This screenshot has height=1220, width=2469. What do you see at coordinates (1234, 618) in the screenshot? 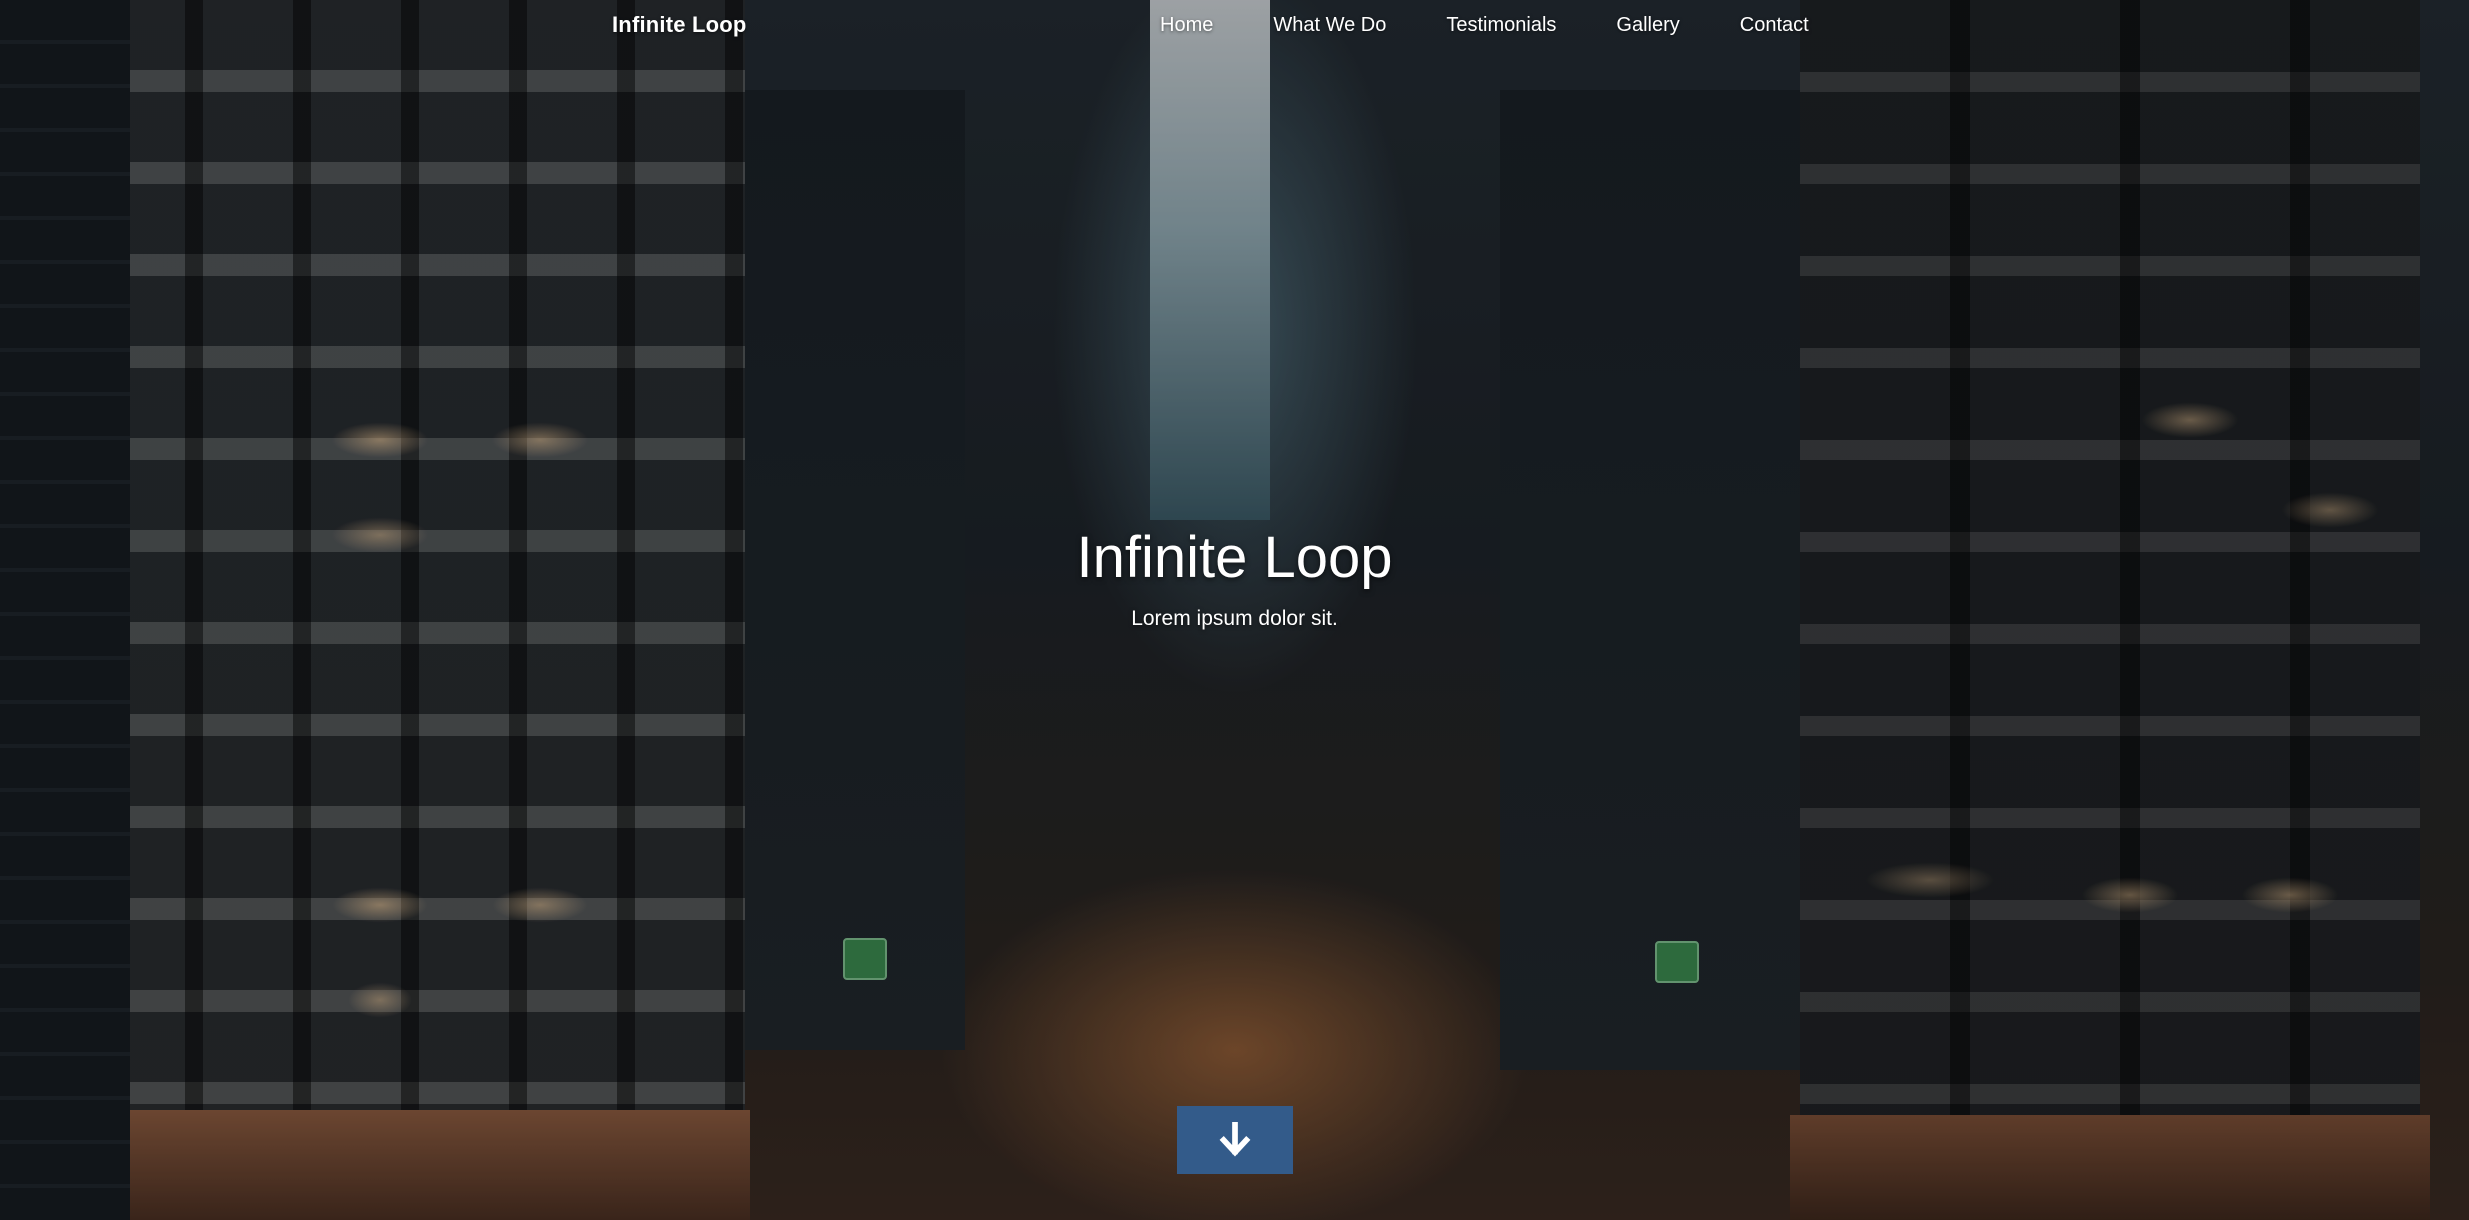
I see `hero-subtitle: Lorem ipsum dolor sit.` at bounding box center [1234, 618].